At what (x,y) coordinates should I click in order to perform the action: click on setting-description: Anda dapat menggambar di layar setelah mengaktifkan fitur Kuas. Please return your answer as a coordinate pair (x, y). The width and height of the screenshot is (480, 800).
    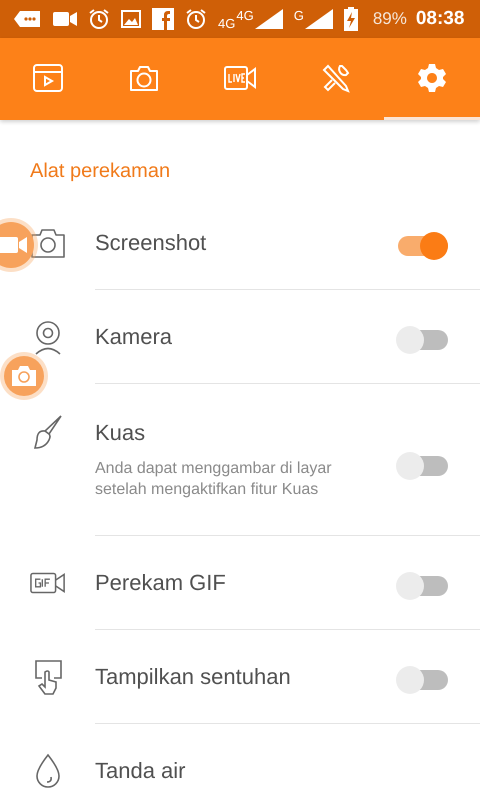
    Looking at the image, I should click on (214, 479).